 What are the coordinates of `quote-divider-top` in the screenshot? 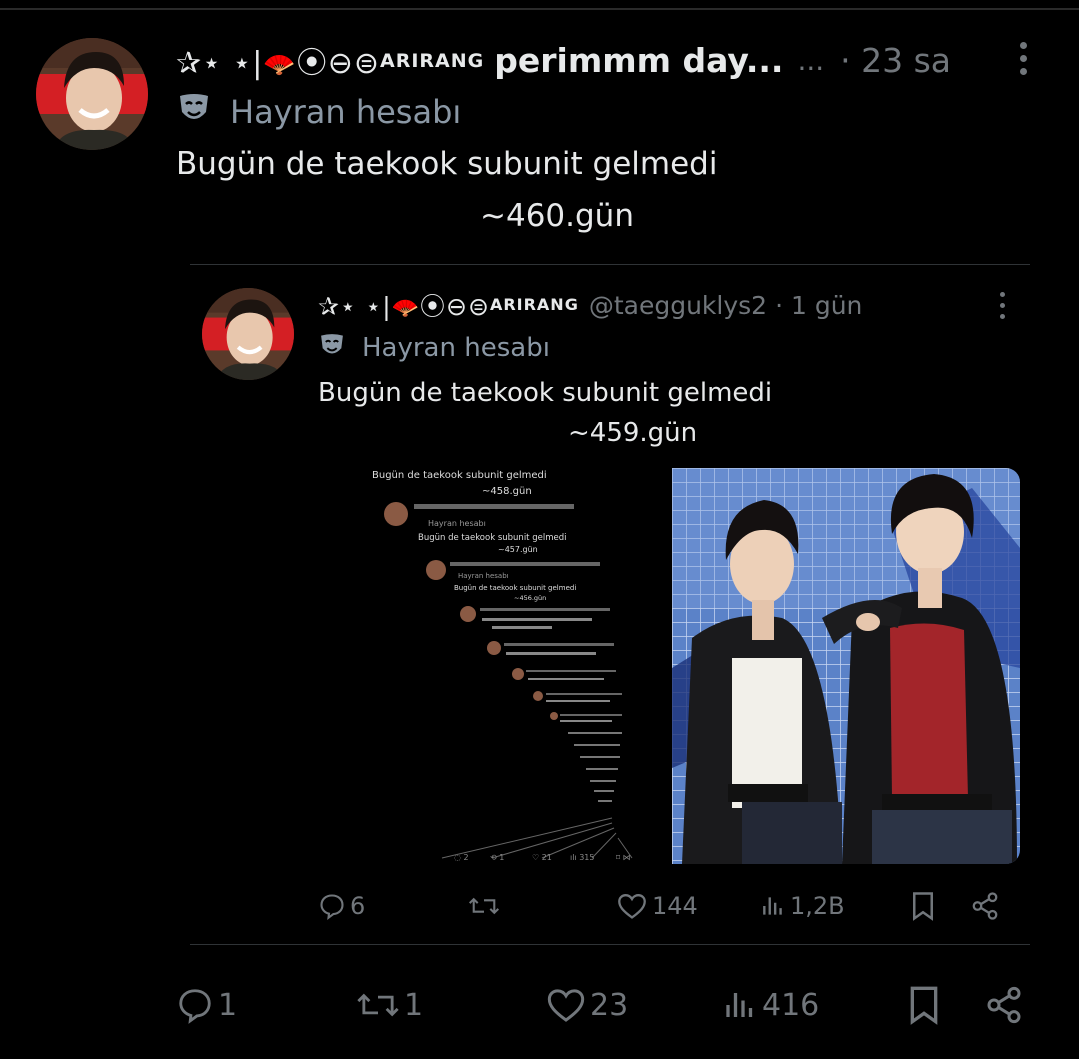 It's located at (610, 264).